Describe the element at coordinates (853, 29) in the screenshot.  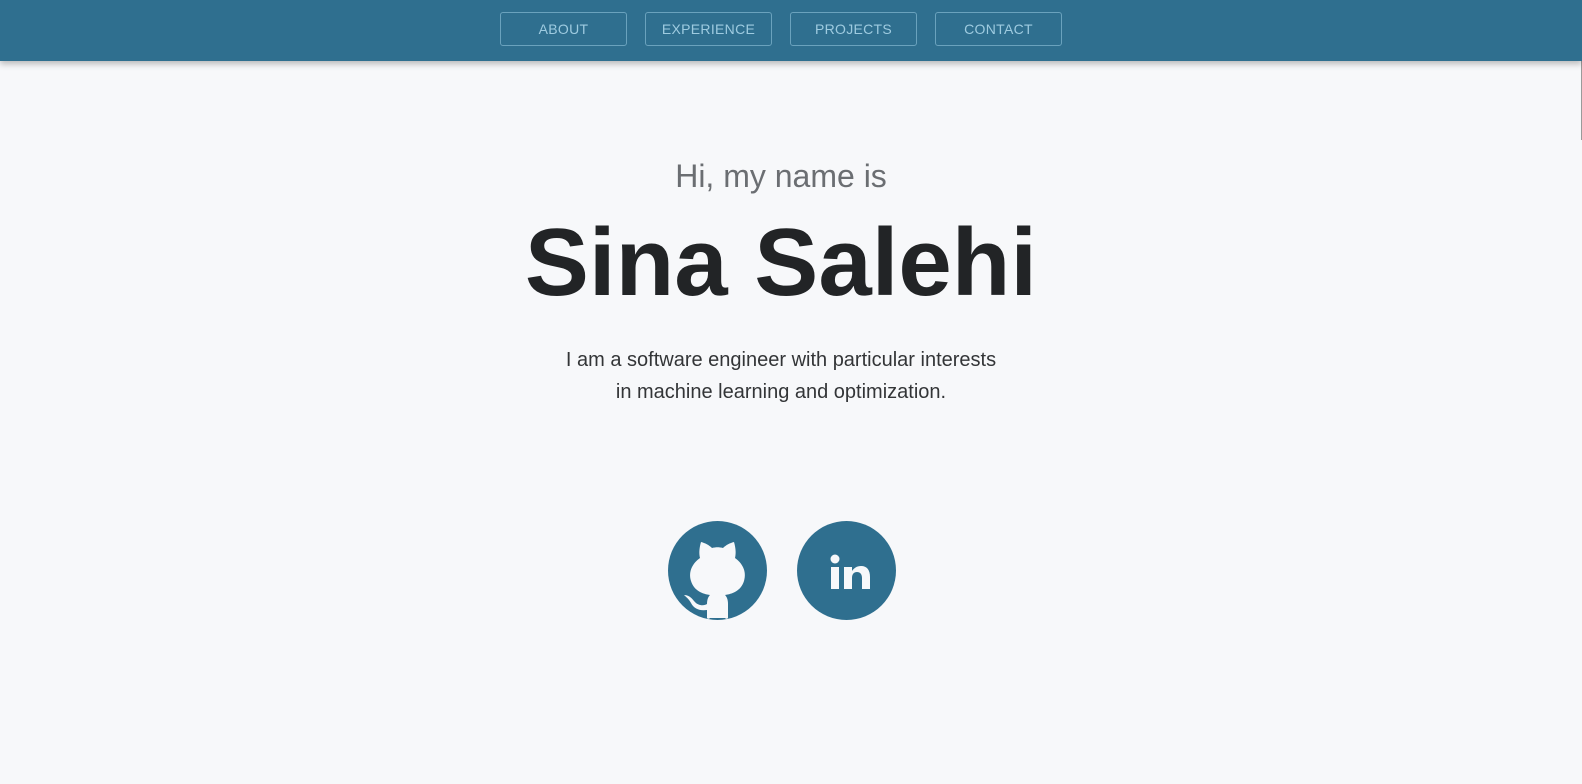
I see `nav-projects-button: PROJECTS` at that location.